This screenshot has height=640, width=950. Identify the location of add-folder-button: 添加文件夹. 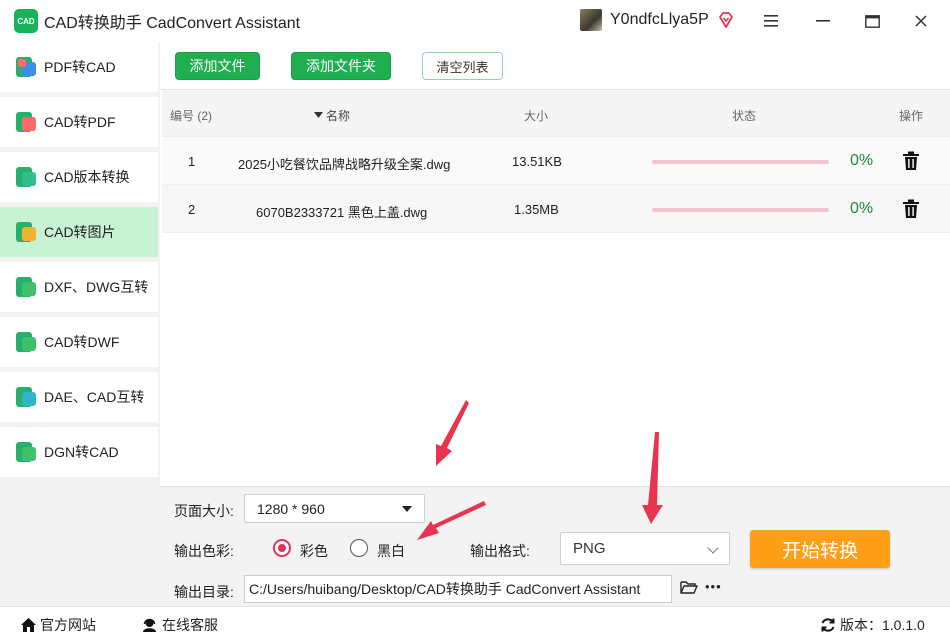
(341, 66).